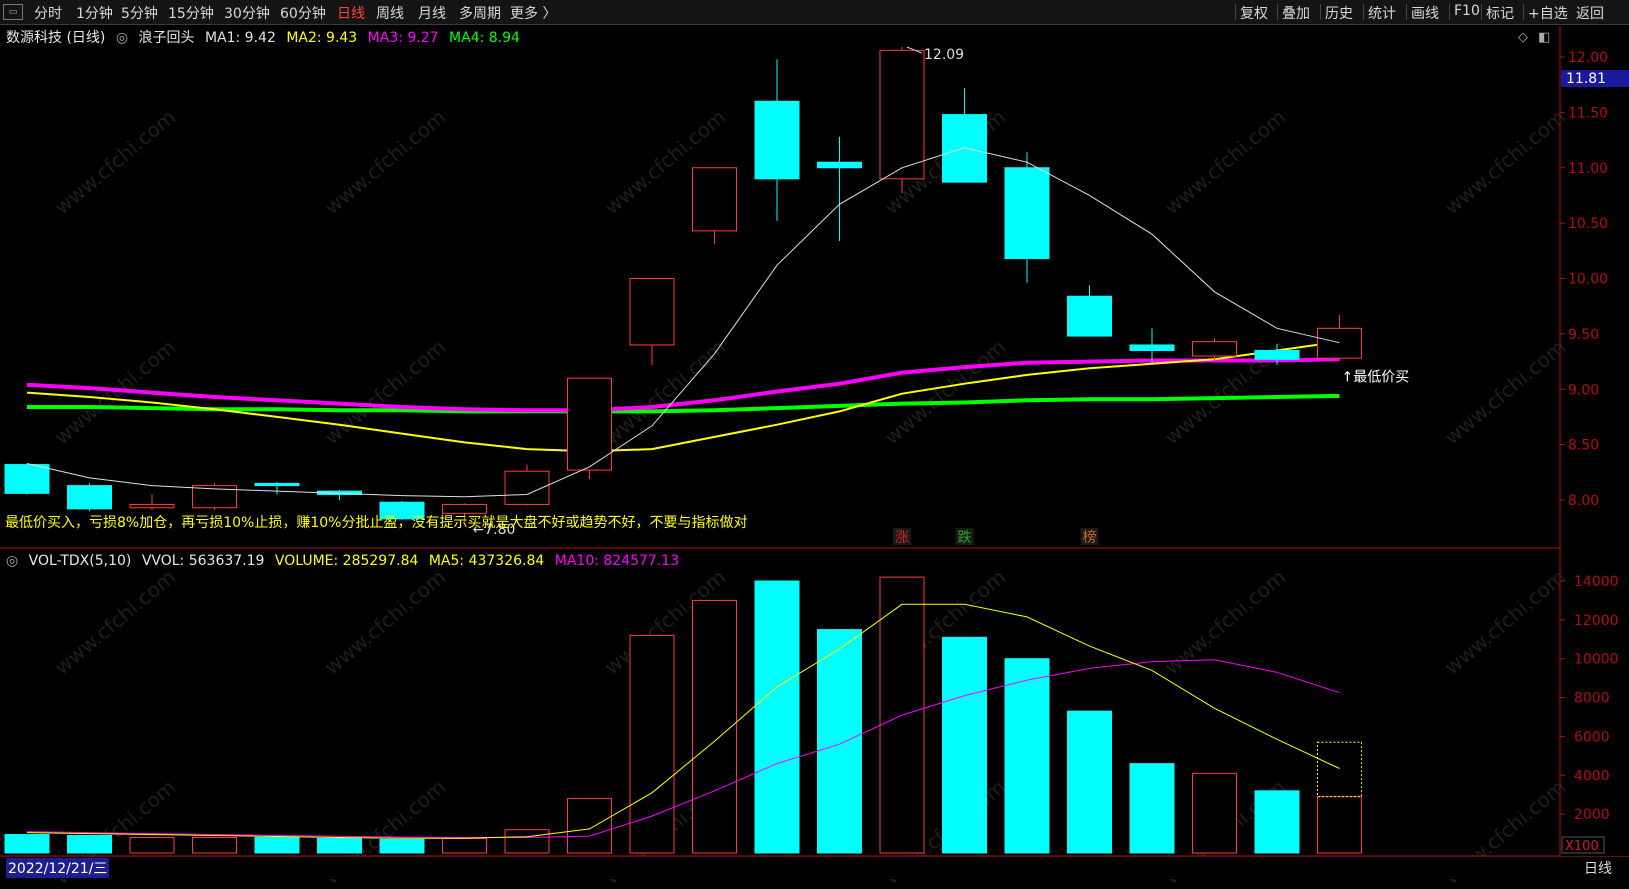 Image resolution: width=1629 pixels, height=889 pixels. Describe the element at coordinates (533, 13) in the screenshot. I see `tab-10: 更多 〉` at that location.